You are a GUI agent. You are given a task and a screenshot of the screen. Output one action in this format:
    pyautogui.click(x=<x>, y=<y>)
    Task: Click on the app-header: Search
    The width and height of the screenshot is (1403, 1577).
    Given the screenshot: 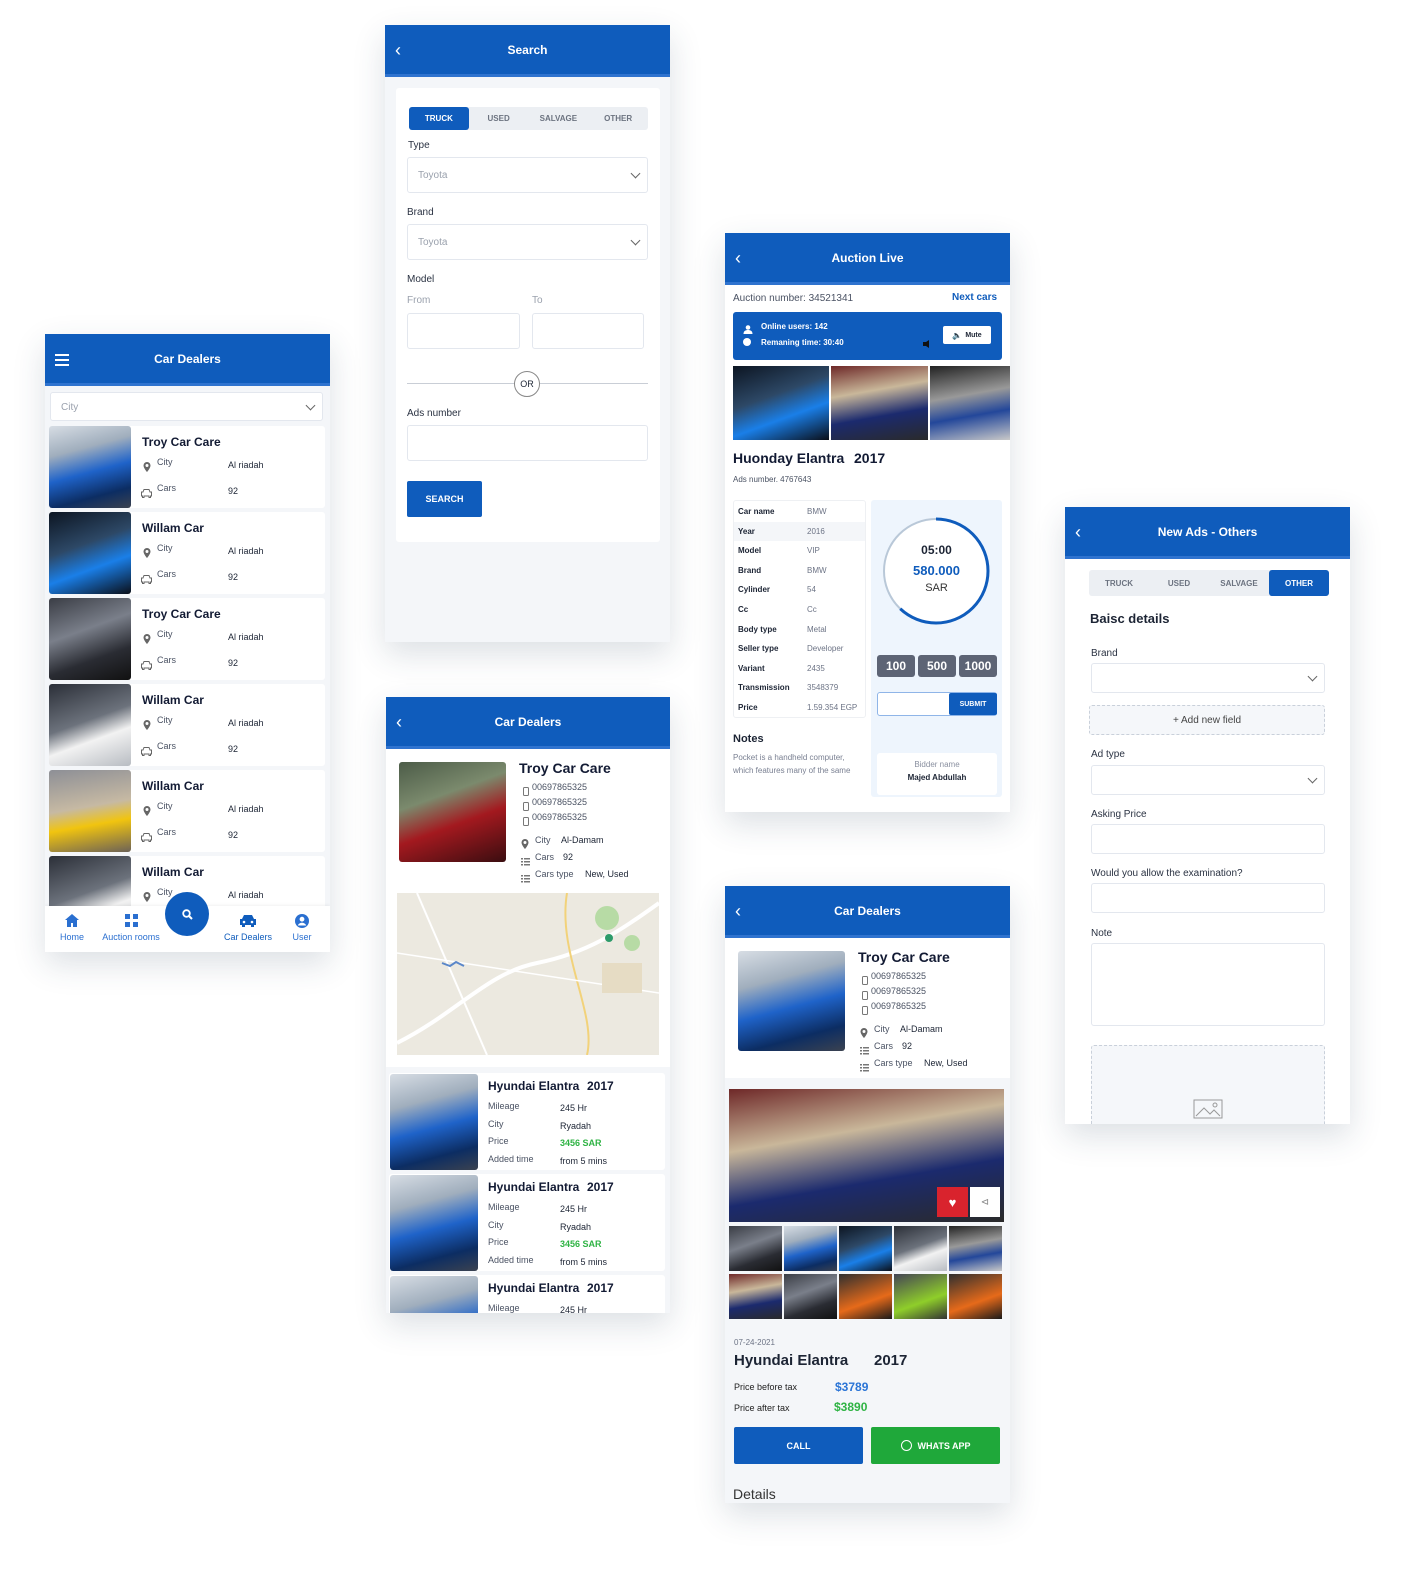 What is the action you would take?
    pyautogui.click(x=527, y=51)
    